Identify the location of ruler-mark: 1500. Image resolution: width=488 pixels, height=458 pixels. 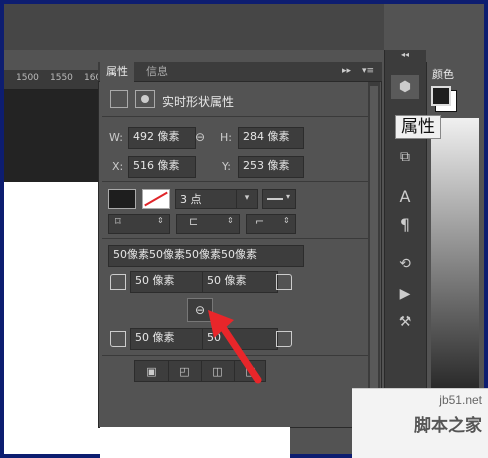
(27, 78).